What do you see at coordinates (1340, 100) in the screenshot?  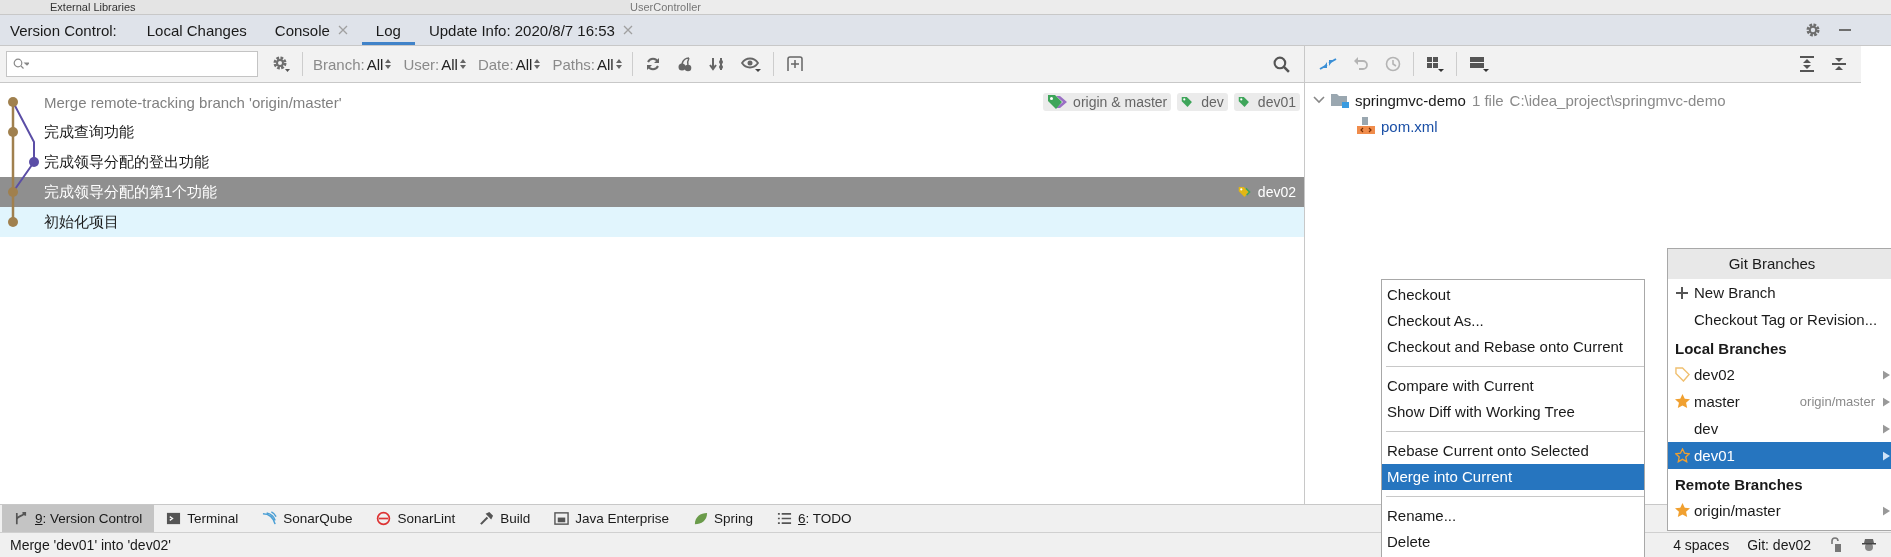 I see `module-folder-icon` at bounding box center [1340, 100].